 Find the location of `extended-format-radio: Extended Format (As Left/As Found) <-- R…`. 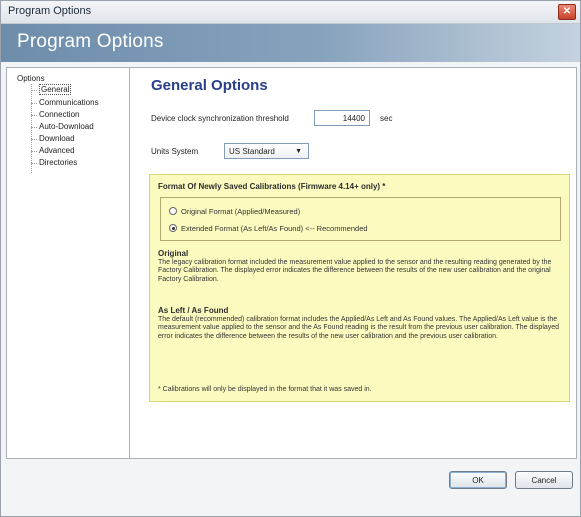

extended-format-radio: Extended Format (As Left/As Found) <-- R… is located at coordinates (268, 228).